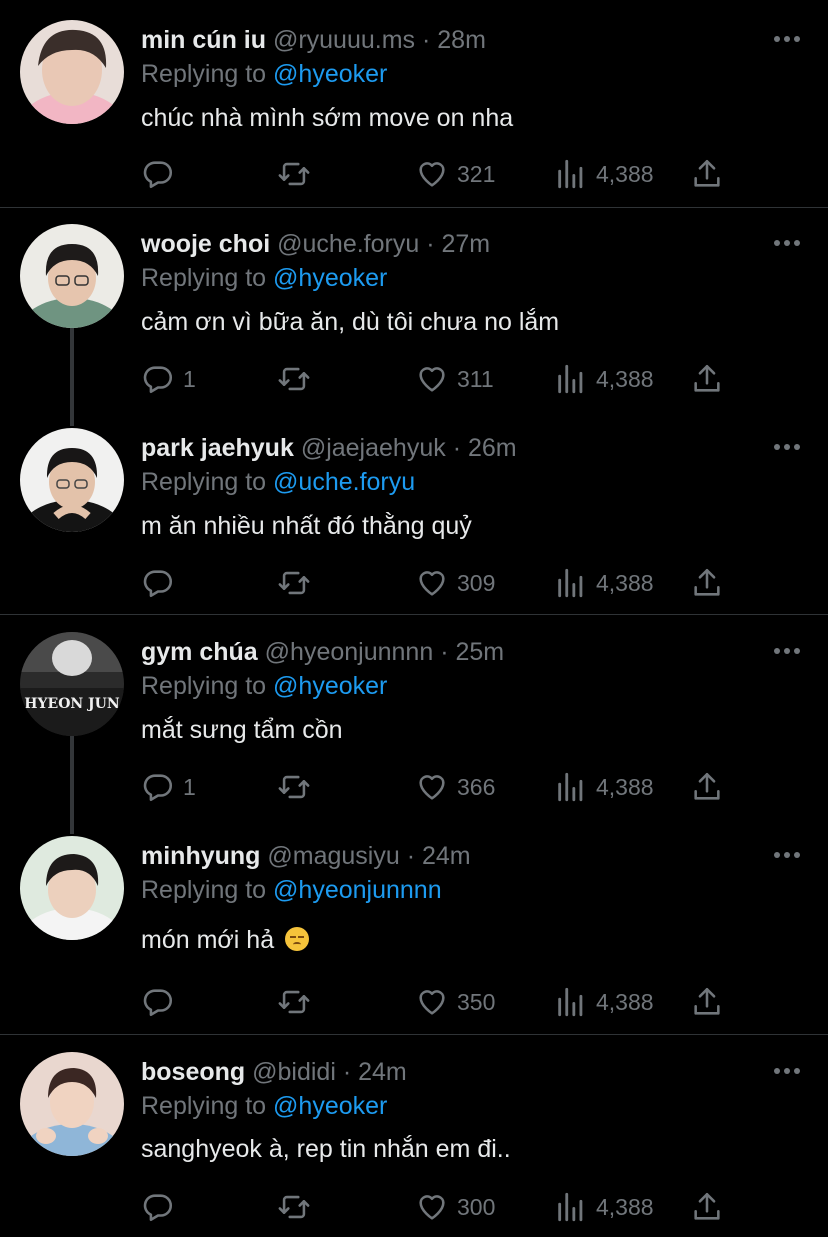 This screenshot has height=1237, width=828. What do you see at coordinates (193, 1072) in the screenshot?
I see `display-name: boseong` at bounding box center [193, 1072].